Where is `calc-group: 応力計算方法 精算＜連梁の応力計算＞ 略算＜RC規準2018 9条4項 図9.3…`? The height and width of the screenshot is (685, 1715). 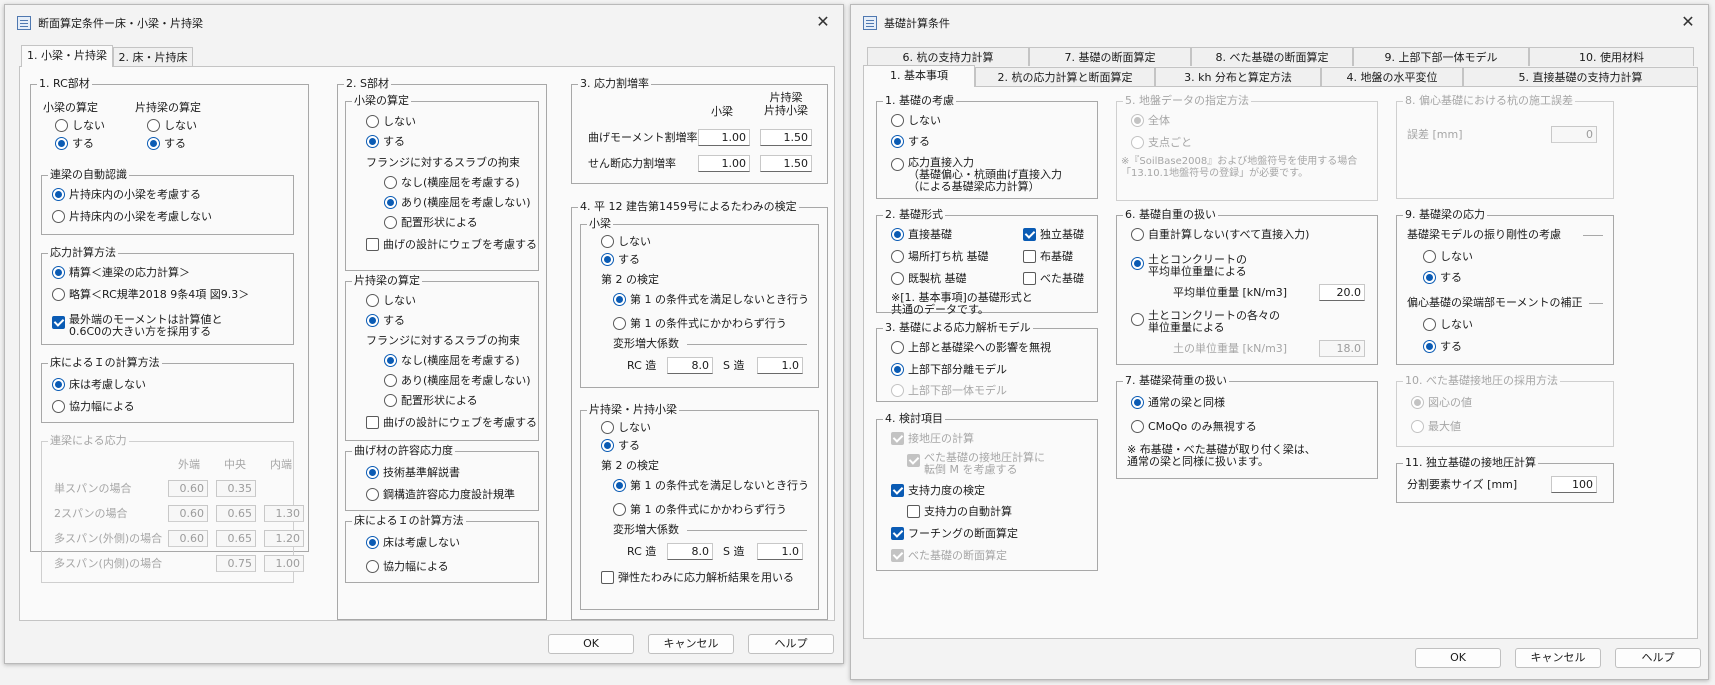
calc-group: 応力計算方法 精算＜連梁の応力計算＞ 略算＜RC規準2018 9条4項 図9.3… is located at coordinates (167, 295).